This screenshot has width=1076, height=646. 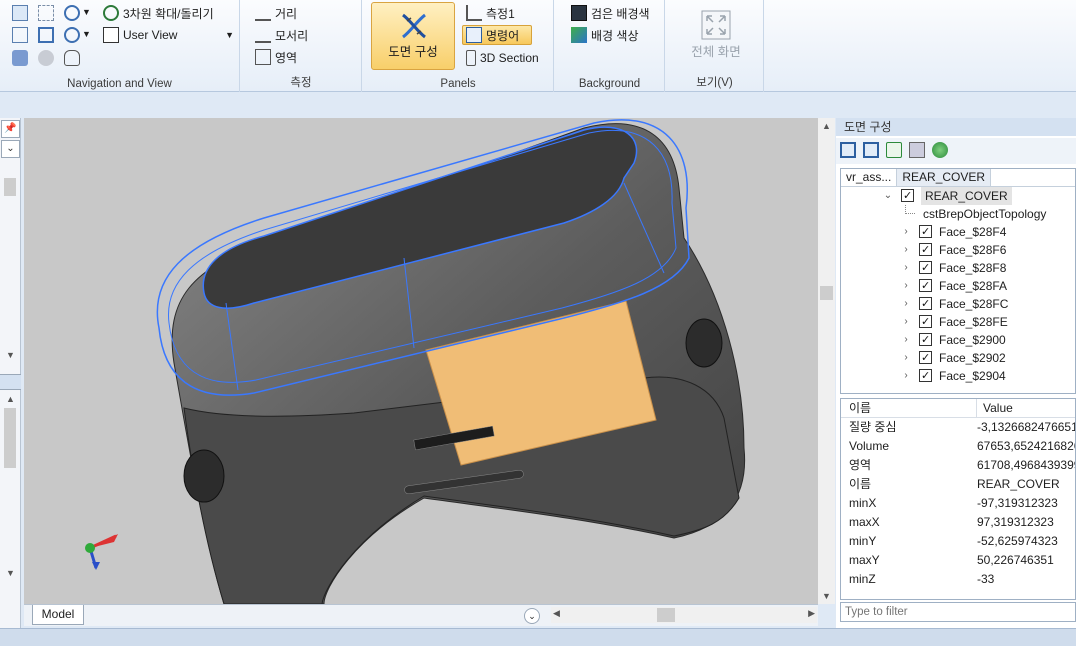 What do you see at coordinates (848, 150) in the screenshot?
I see `layout-rows-icon` at bounding box center [848, 150].